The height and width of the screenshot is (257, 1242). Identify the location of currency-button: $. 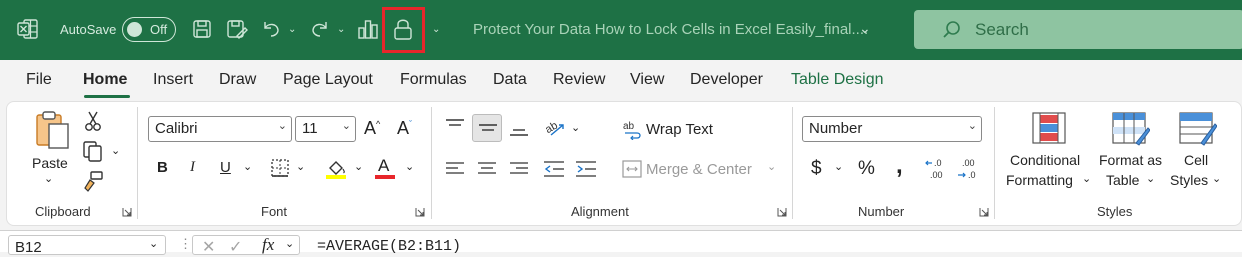
(816, 169).